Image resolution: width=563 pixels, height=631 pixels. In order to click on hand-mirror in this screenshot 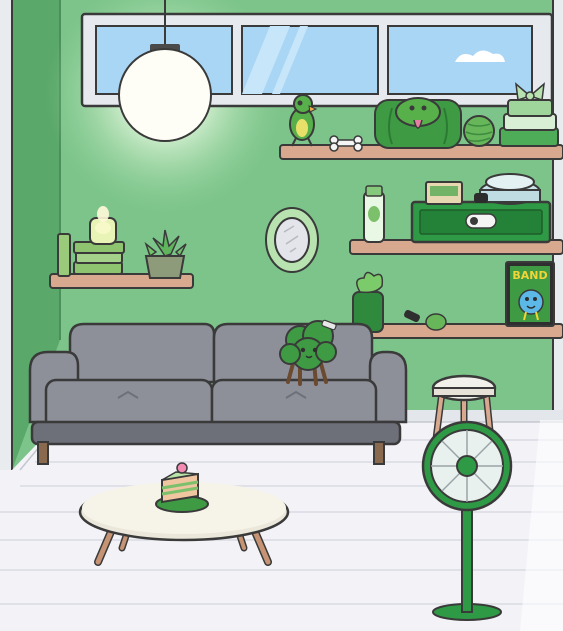, I will do `click(292, 240)`.